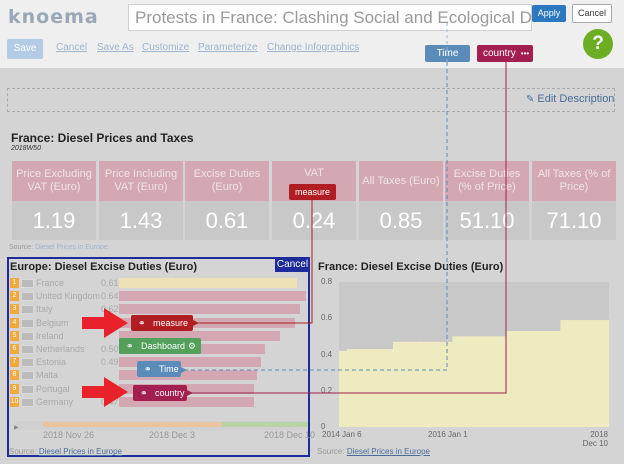  What do you see at coordinates (190, 393) in the screenshot?
I see `country-arrowhead` at bounding box center [190, 393].